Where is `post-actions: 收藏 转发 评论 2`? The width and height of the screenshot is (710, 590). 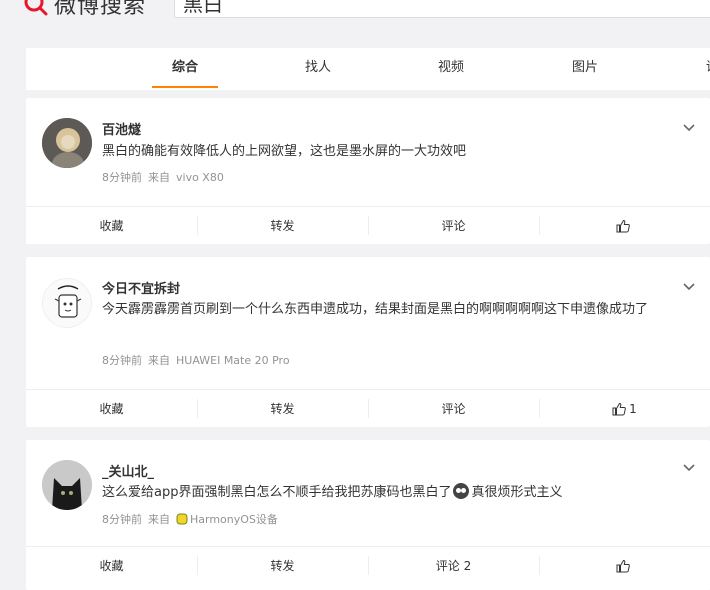
post-actions: 收藏 转发 评论 2 is located at coordinates (368, 565).